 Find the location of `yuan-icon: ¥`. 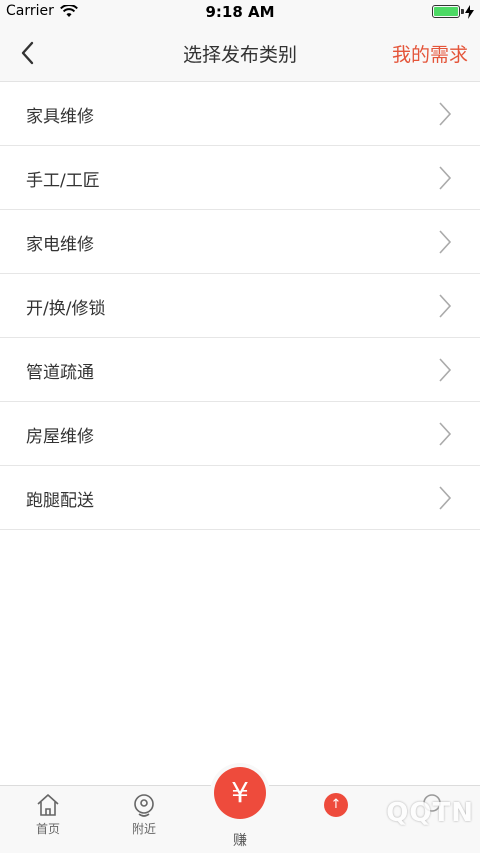

yuan-icon: ¥ is located at coordinates (240, 792).